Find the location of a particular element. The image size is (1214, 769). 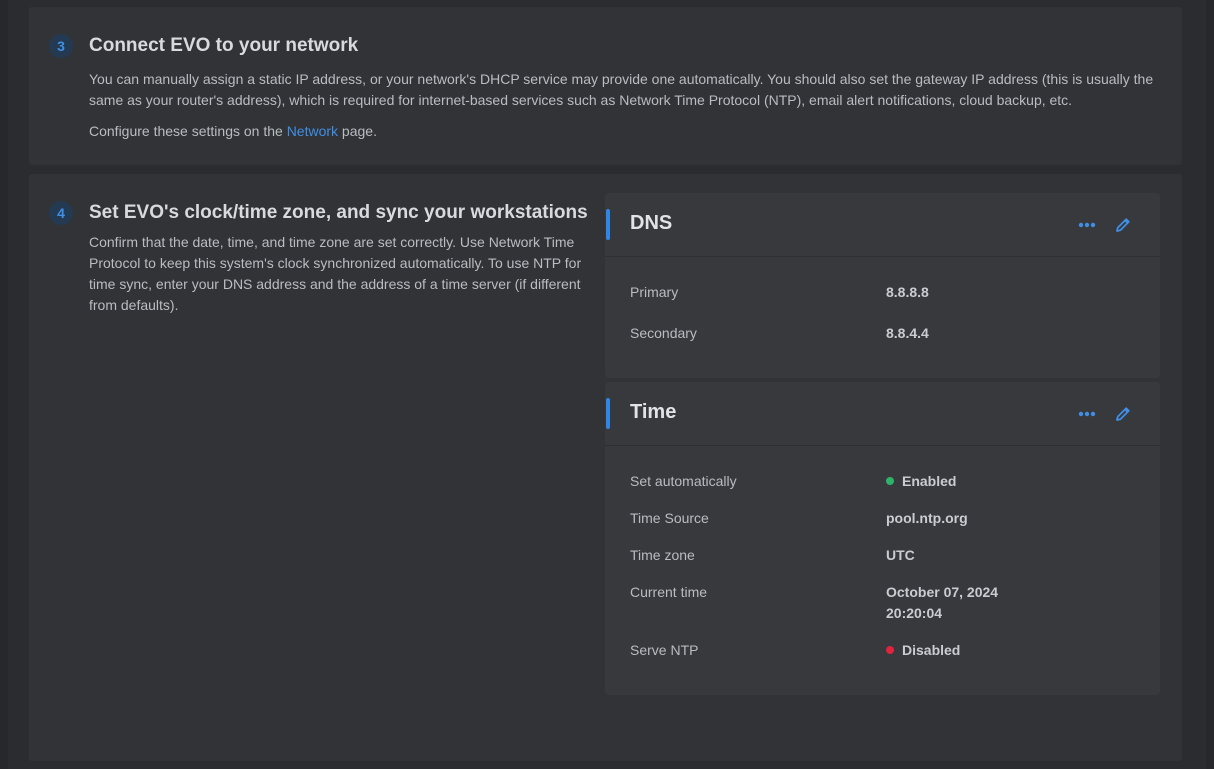

set-automatically-status: Enabled is located at coordinates (921, 481).